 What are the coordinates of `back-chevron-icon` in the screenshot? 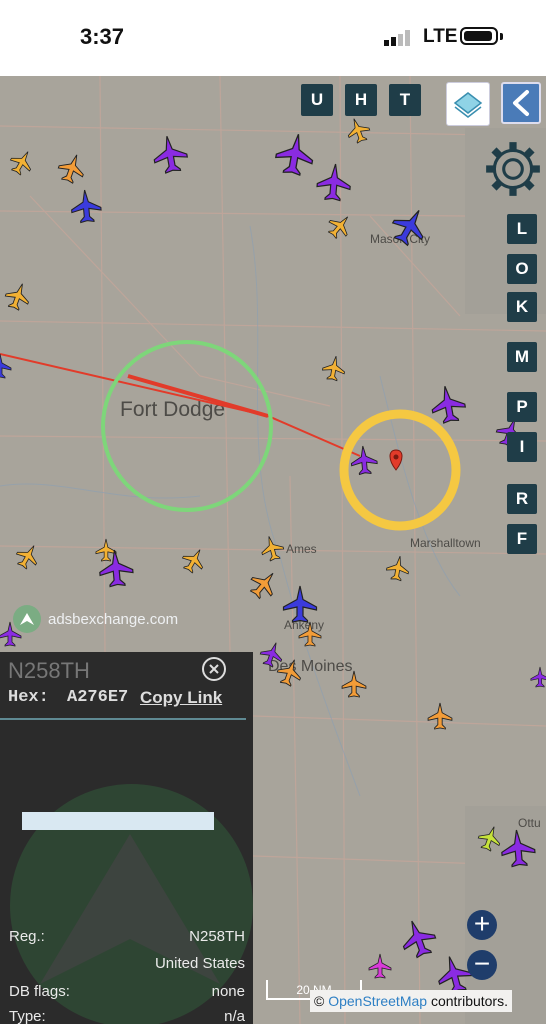 It's located at (521, 103).